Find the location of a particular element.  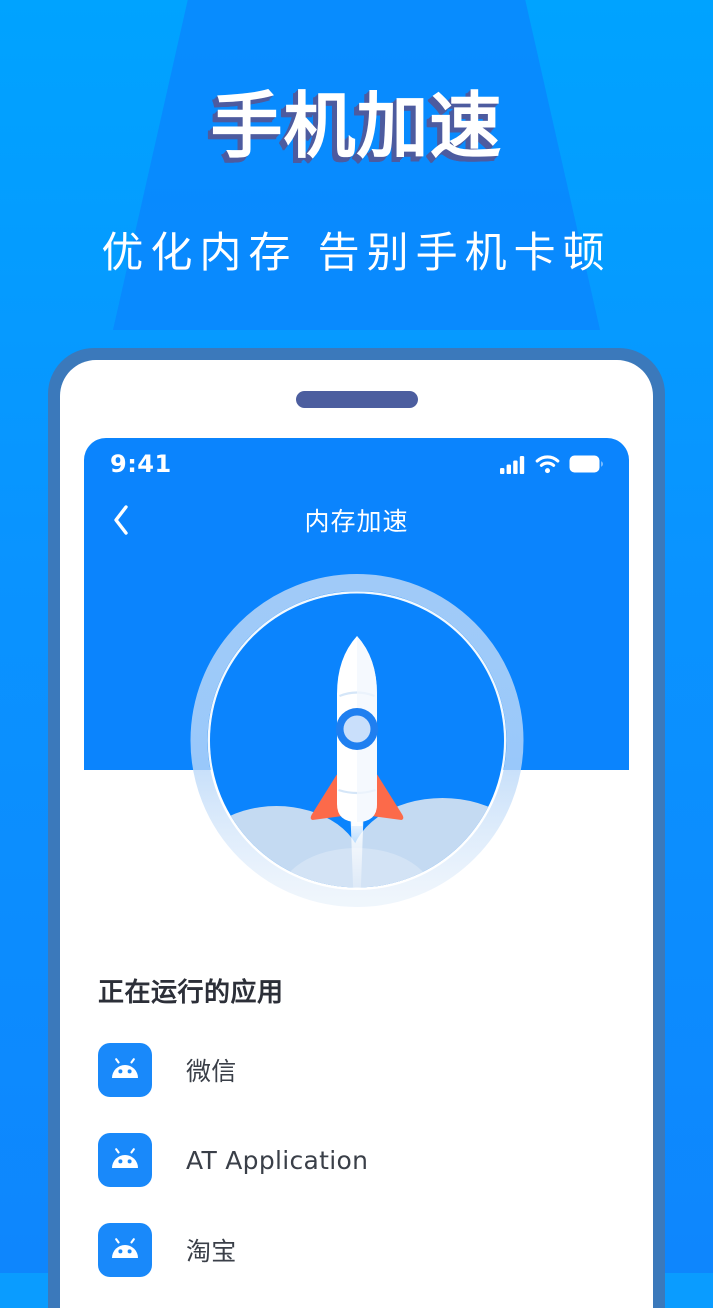

nav-bar: 内存加速 is located at coordinates (356, 520).